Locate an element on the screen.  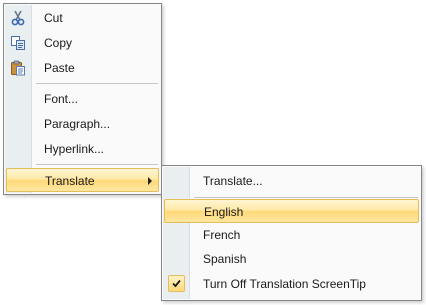
menu-item-copy: Copy is located at coordinates (82, 43).